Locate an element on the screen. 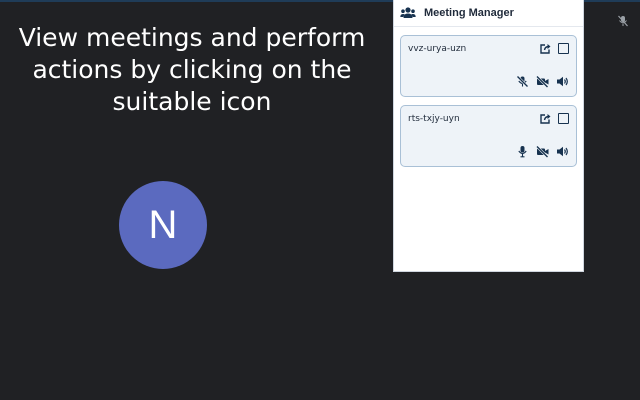  avatar-initial: N is located at coordinates (163, 224).